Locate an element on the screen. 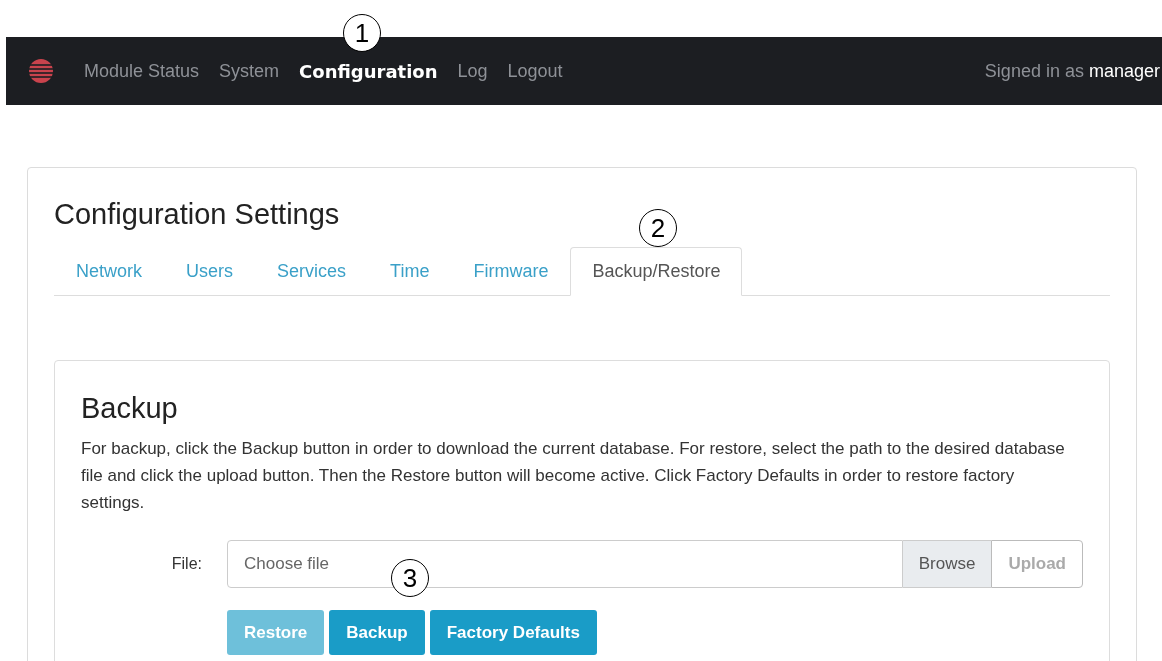  callout-marker: 1 is located at coordinates (362, 33).